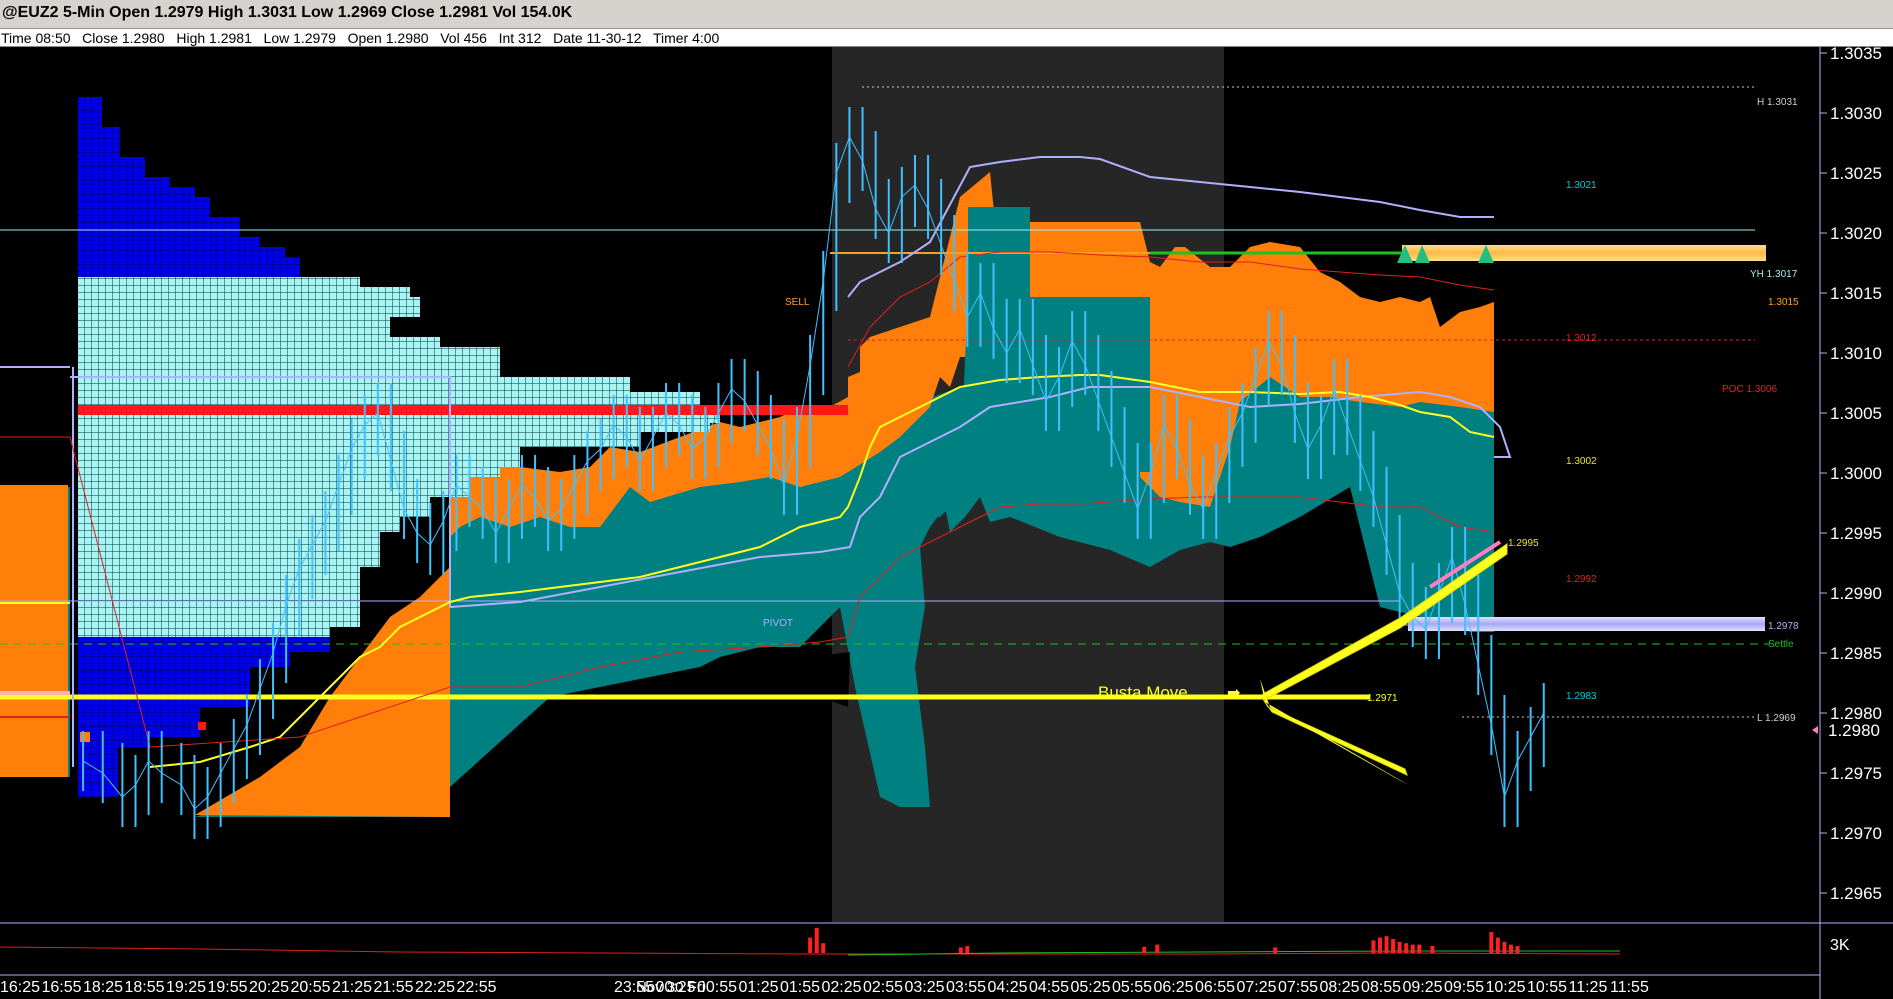 This screenshot has height=999, width=1893. I want to click on y-tick-label: 1.3025, so click(1856, 173).